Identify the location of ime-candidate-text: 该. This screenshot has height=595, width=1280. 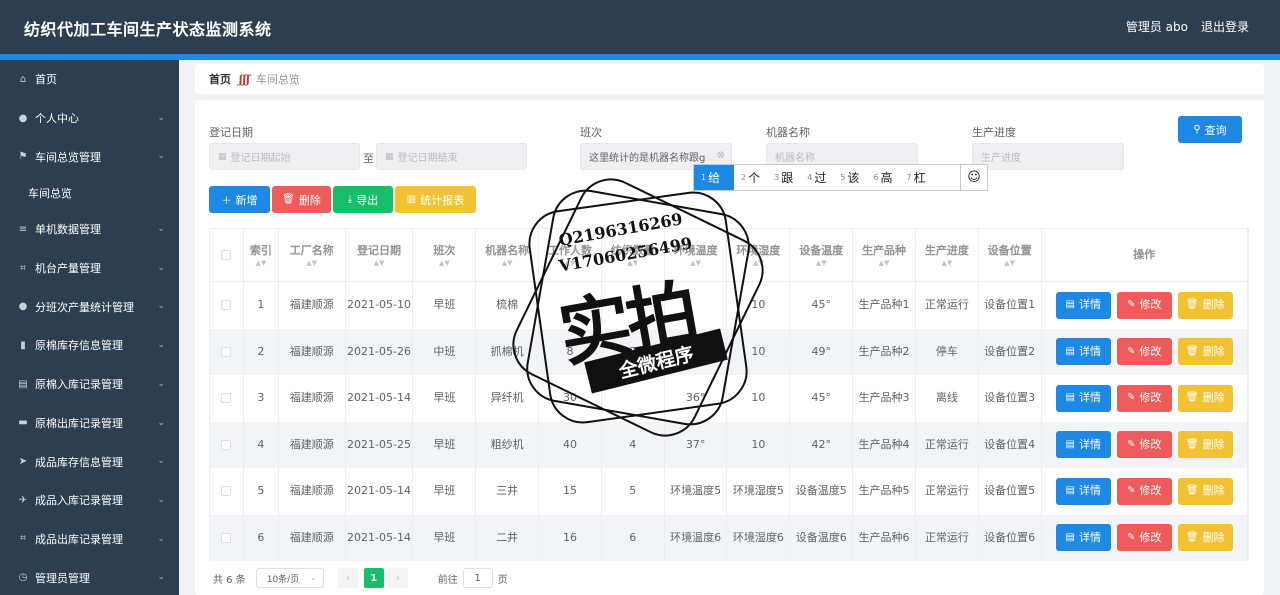
(853, 178).